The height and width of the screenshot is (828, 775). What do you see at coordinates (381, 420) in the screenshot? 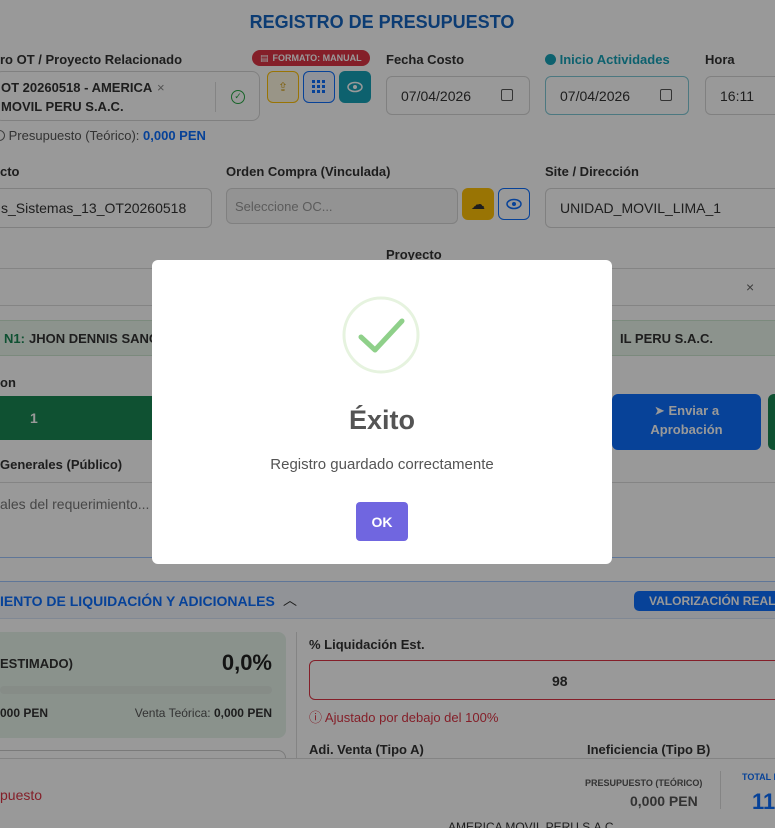
I see `modal-title: Éxito` at bounding box center [381, 420].